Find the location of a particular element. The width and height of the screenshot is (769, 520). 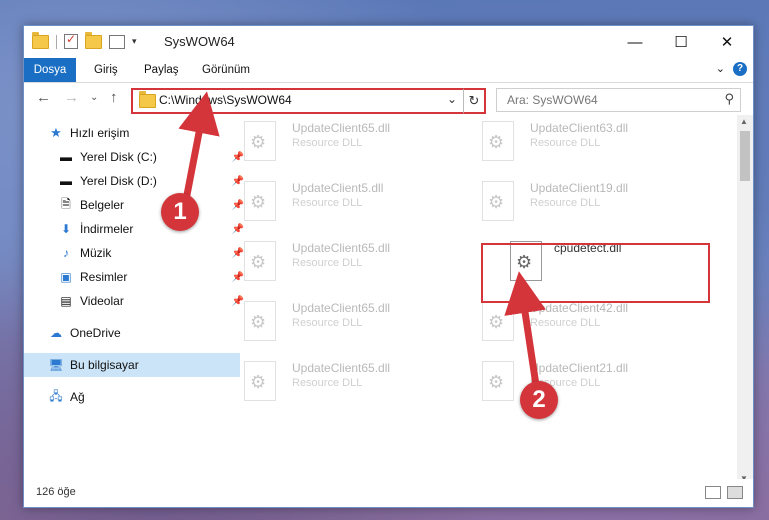

cloud-icon: ☁ is located at coordinates (56, 333).